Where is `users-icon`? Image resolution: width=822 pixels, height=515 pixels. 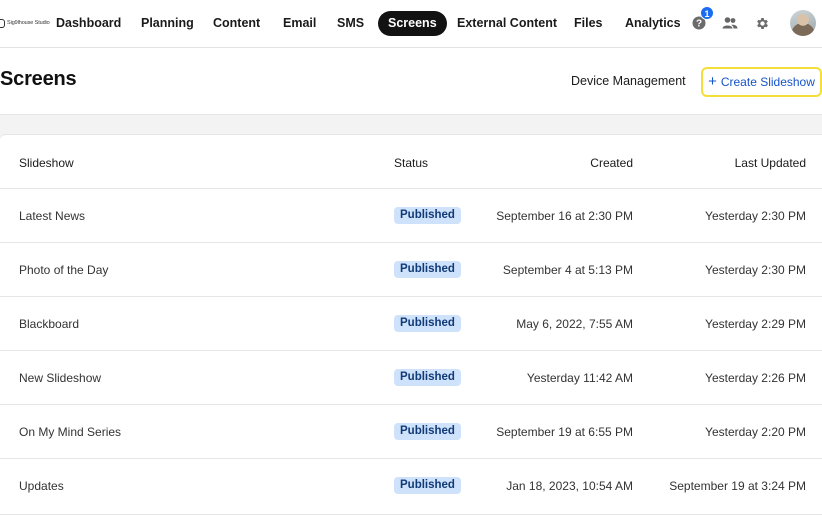
users-icon is located at coordinates (730, 23).